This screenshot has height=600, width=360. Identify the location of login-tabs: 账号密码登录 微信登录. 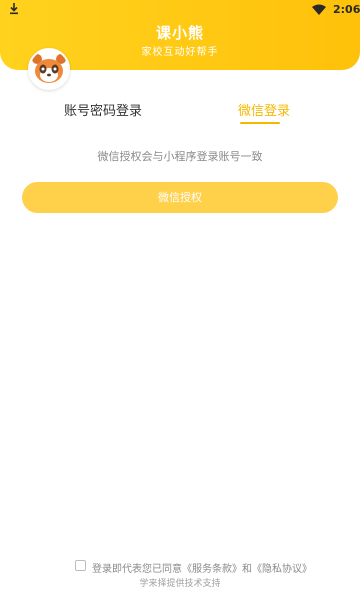
(180, 115).